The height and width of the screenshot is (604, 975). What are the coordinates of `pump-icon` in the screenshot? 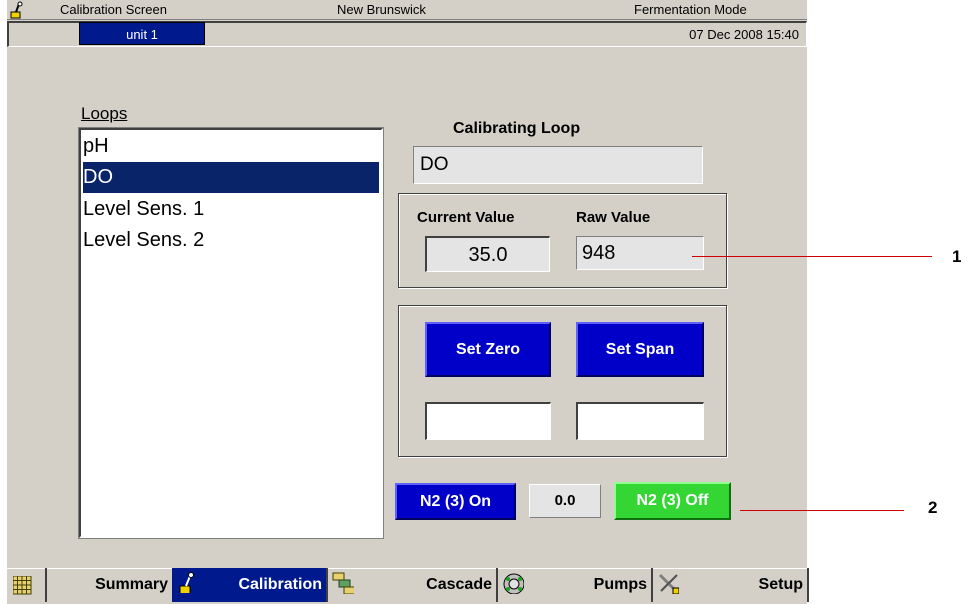 It's located at (513, 583).